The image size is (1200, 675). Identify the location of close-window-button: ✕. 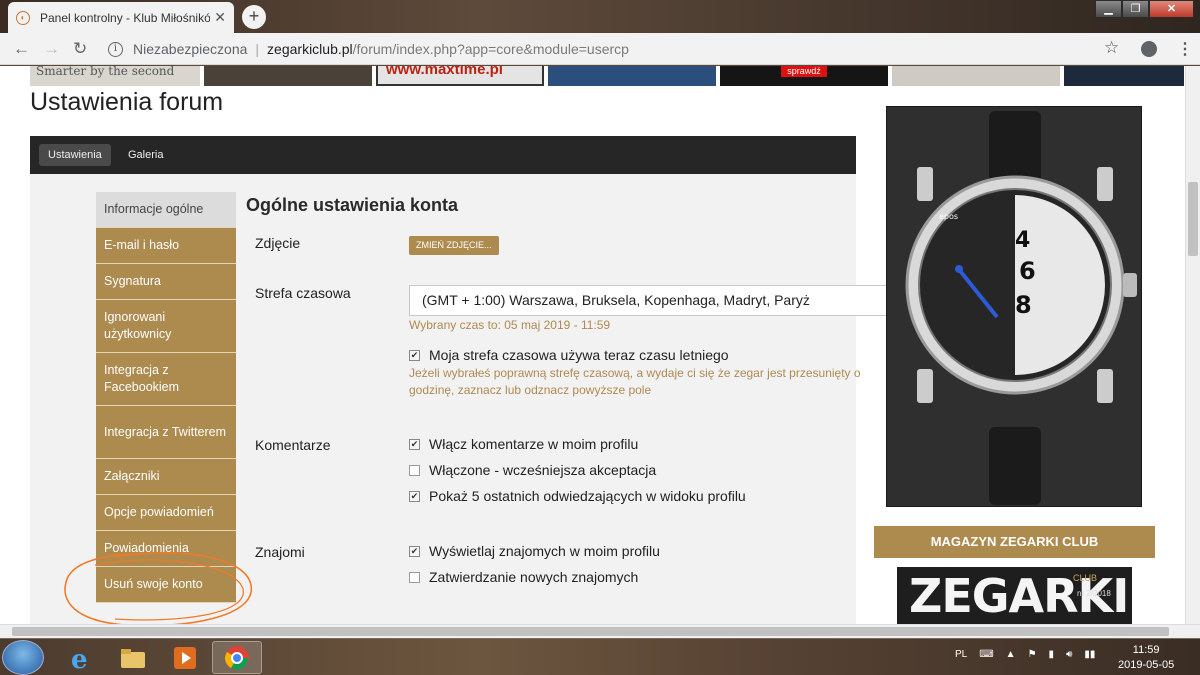
(1171, 9).